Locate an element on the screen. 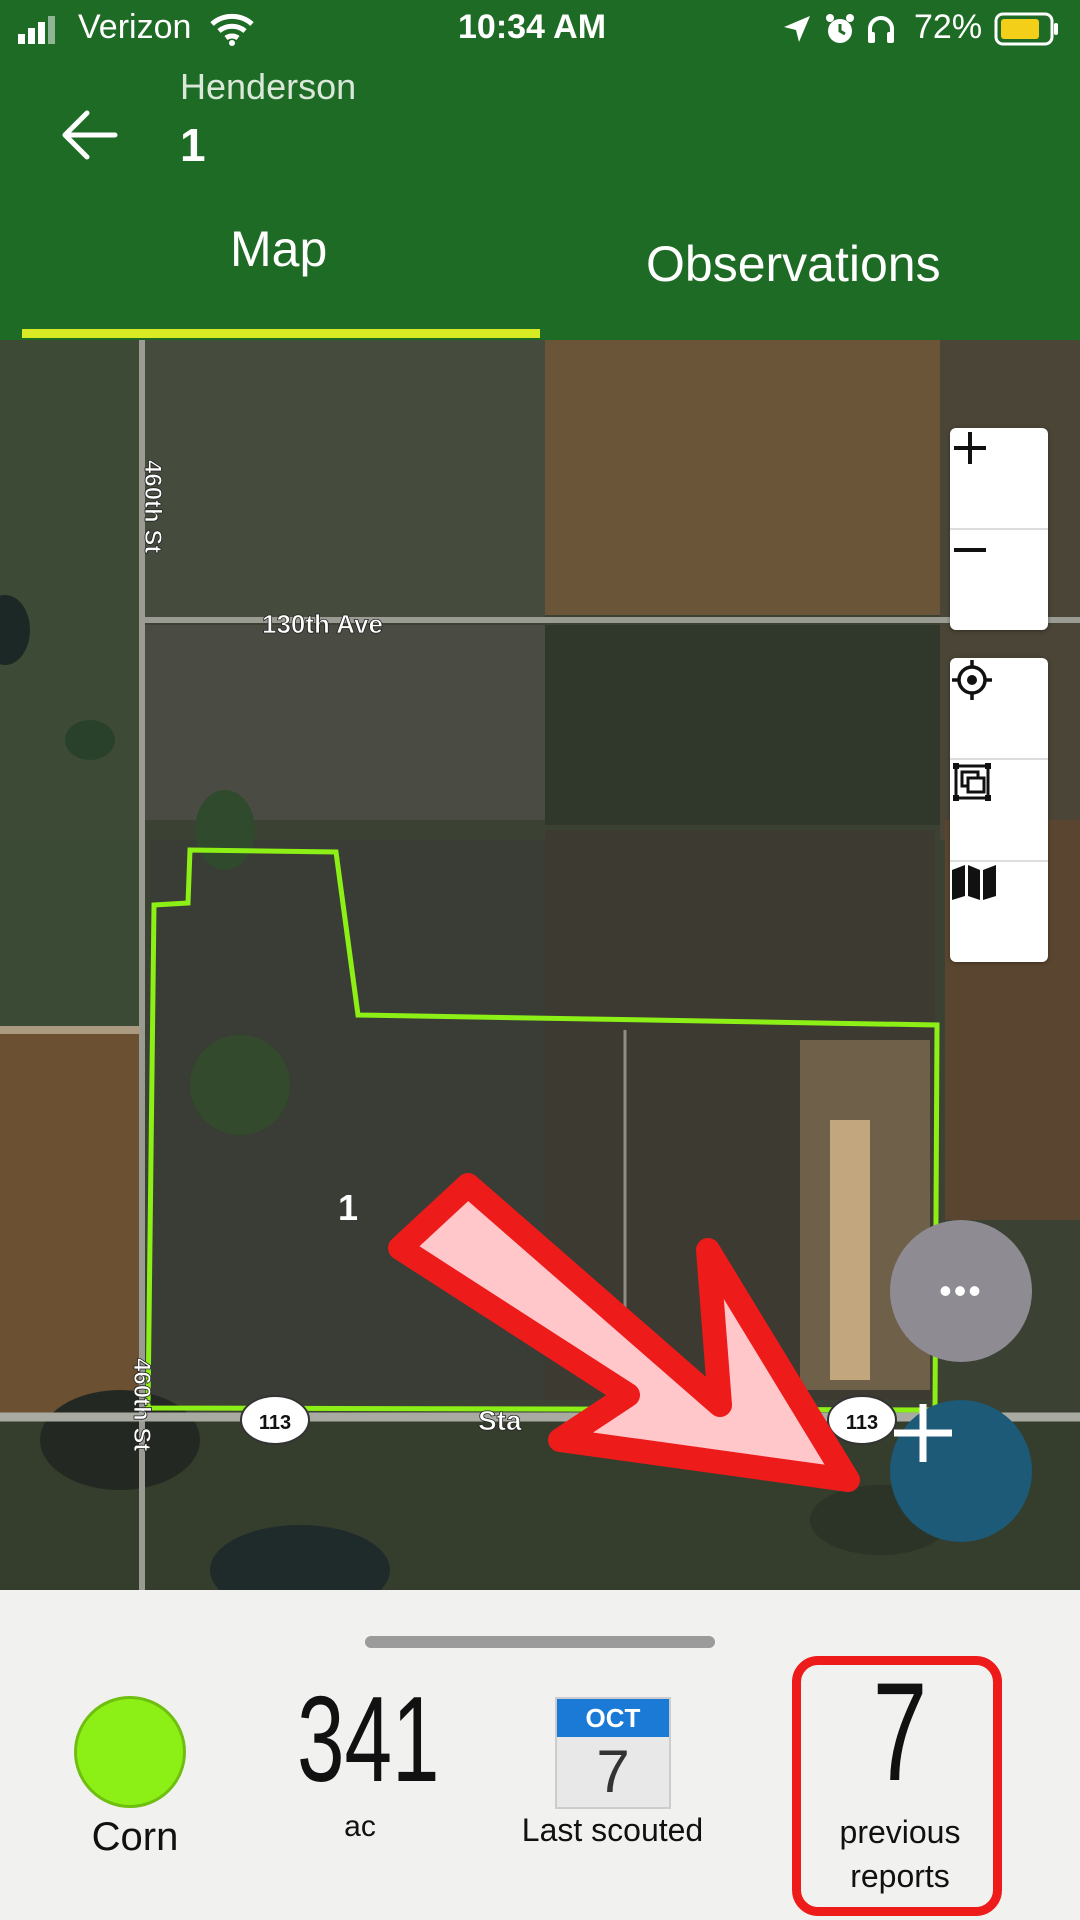 The image size is (1080, 1920). more-options-button: ••• is located at coordinates (961, 1291).